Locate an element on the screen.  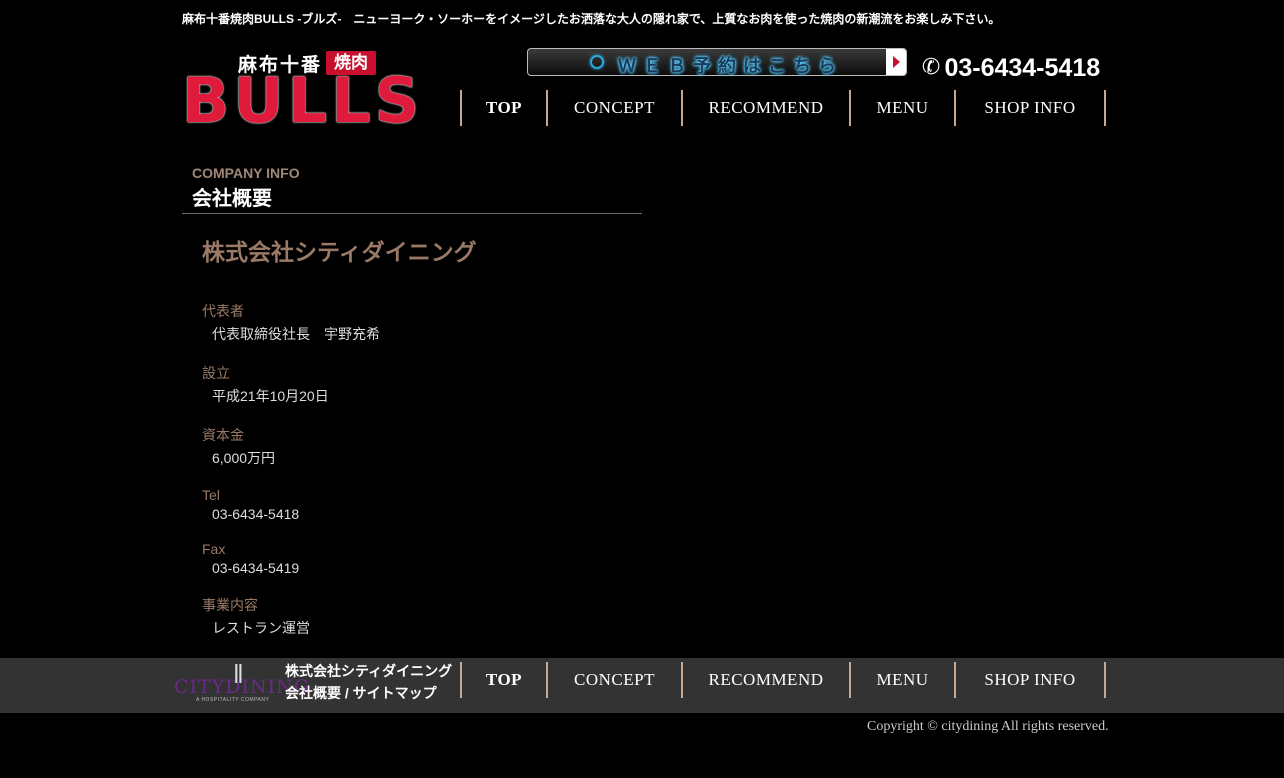
fork-knife-icon: ǁ is located at coordinates (238, 674).